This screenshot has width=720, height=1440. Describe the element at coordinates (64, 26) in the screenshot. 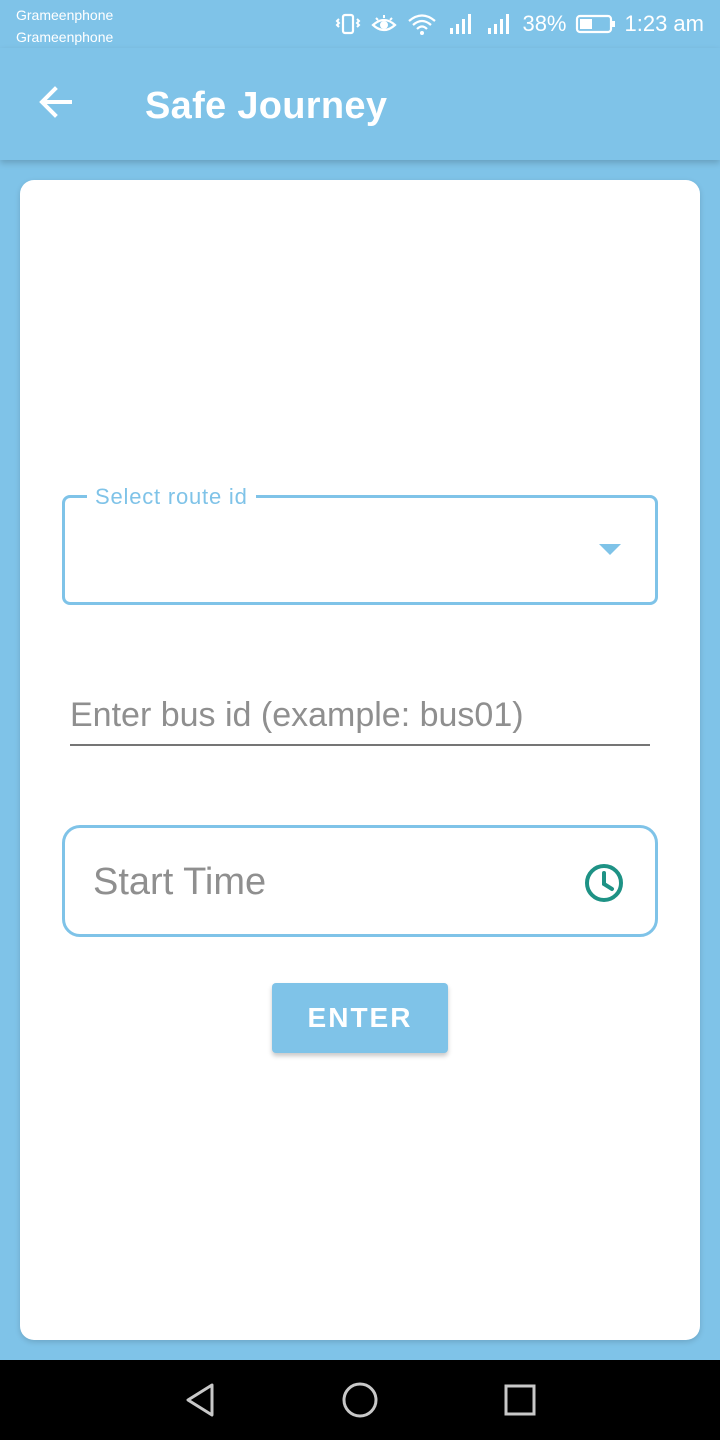

I see `carrier-info: Grameenphone Grameenphone` at that location.